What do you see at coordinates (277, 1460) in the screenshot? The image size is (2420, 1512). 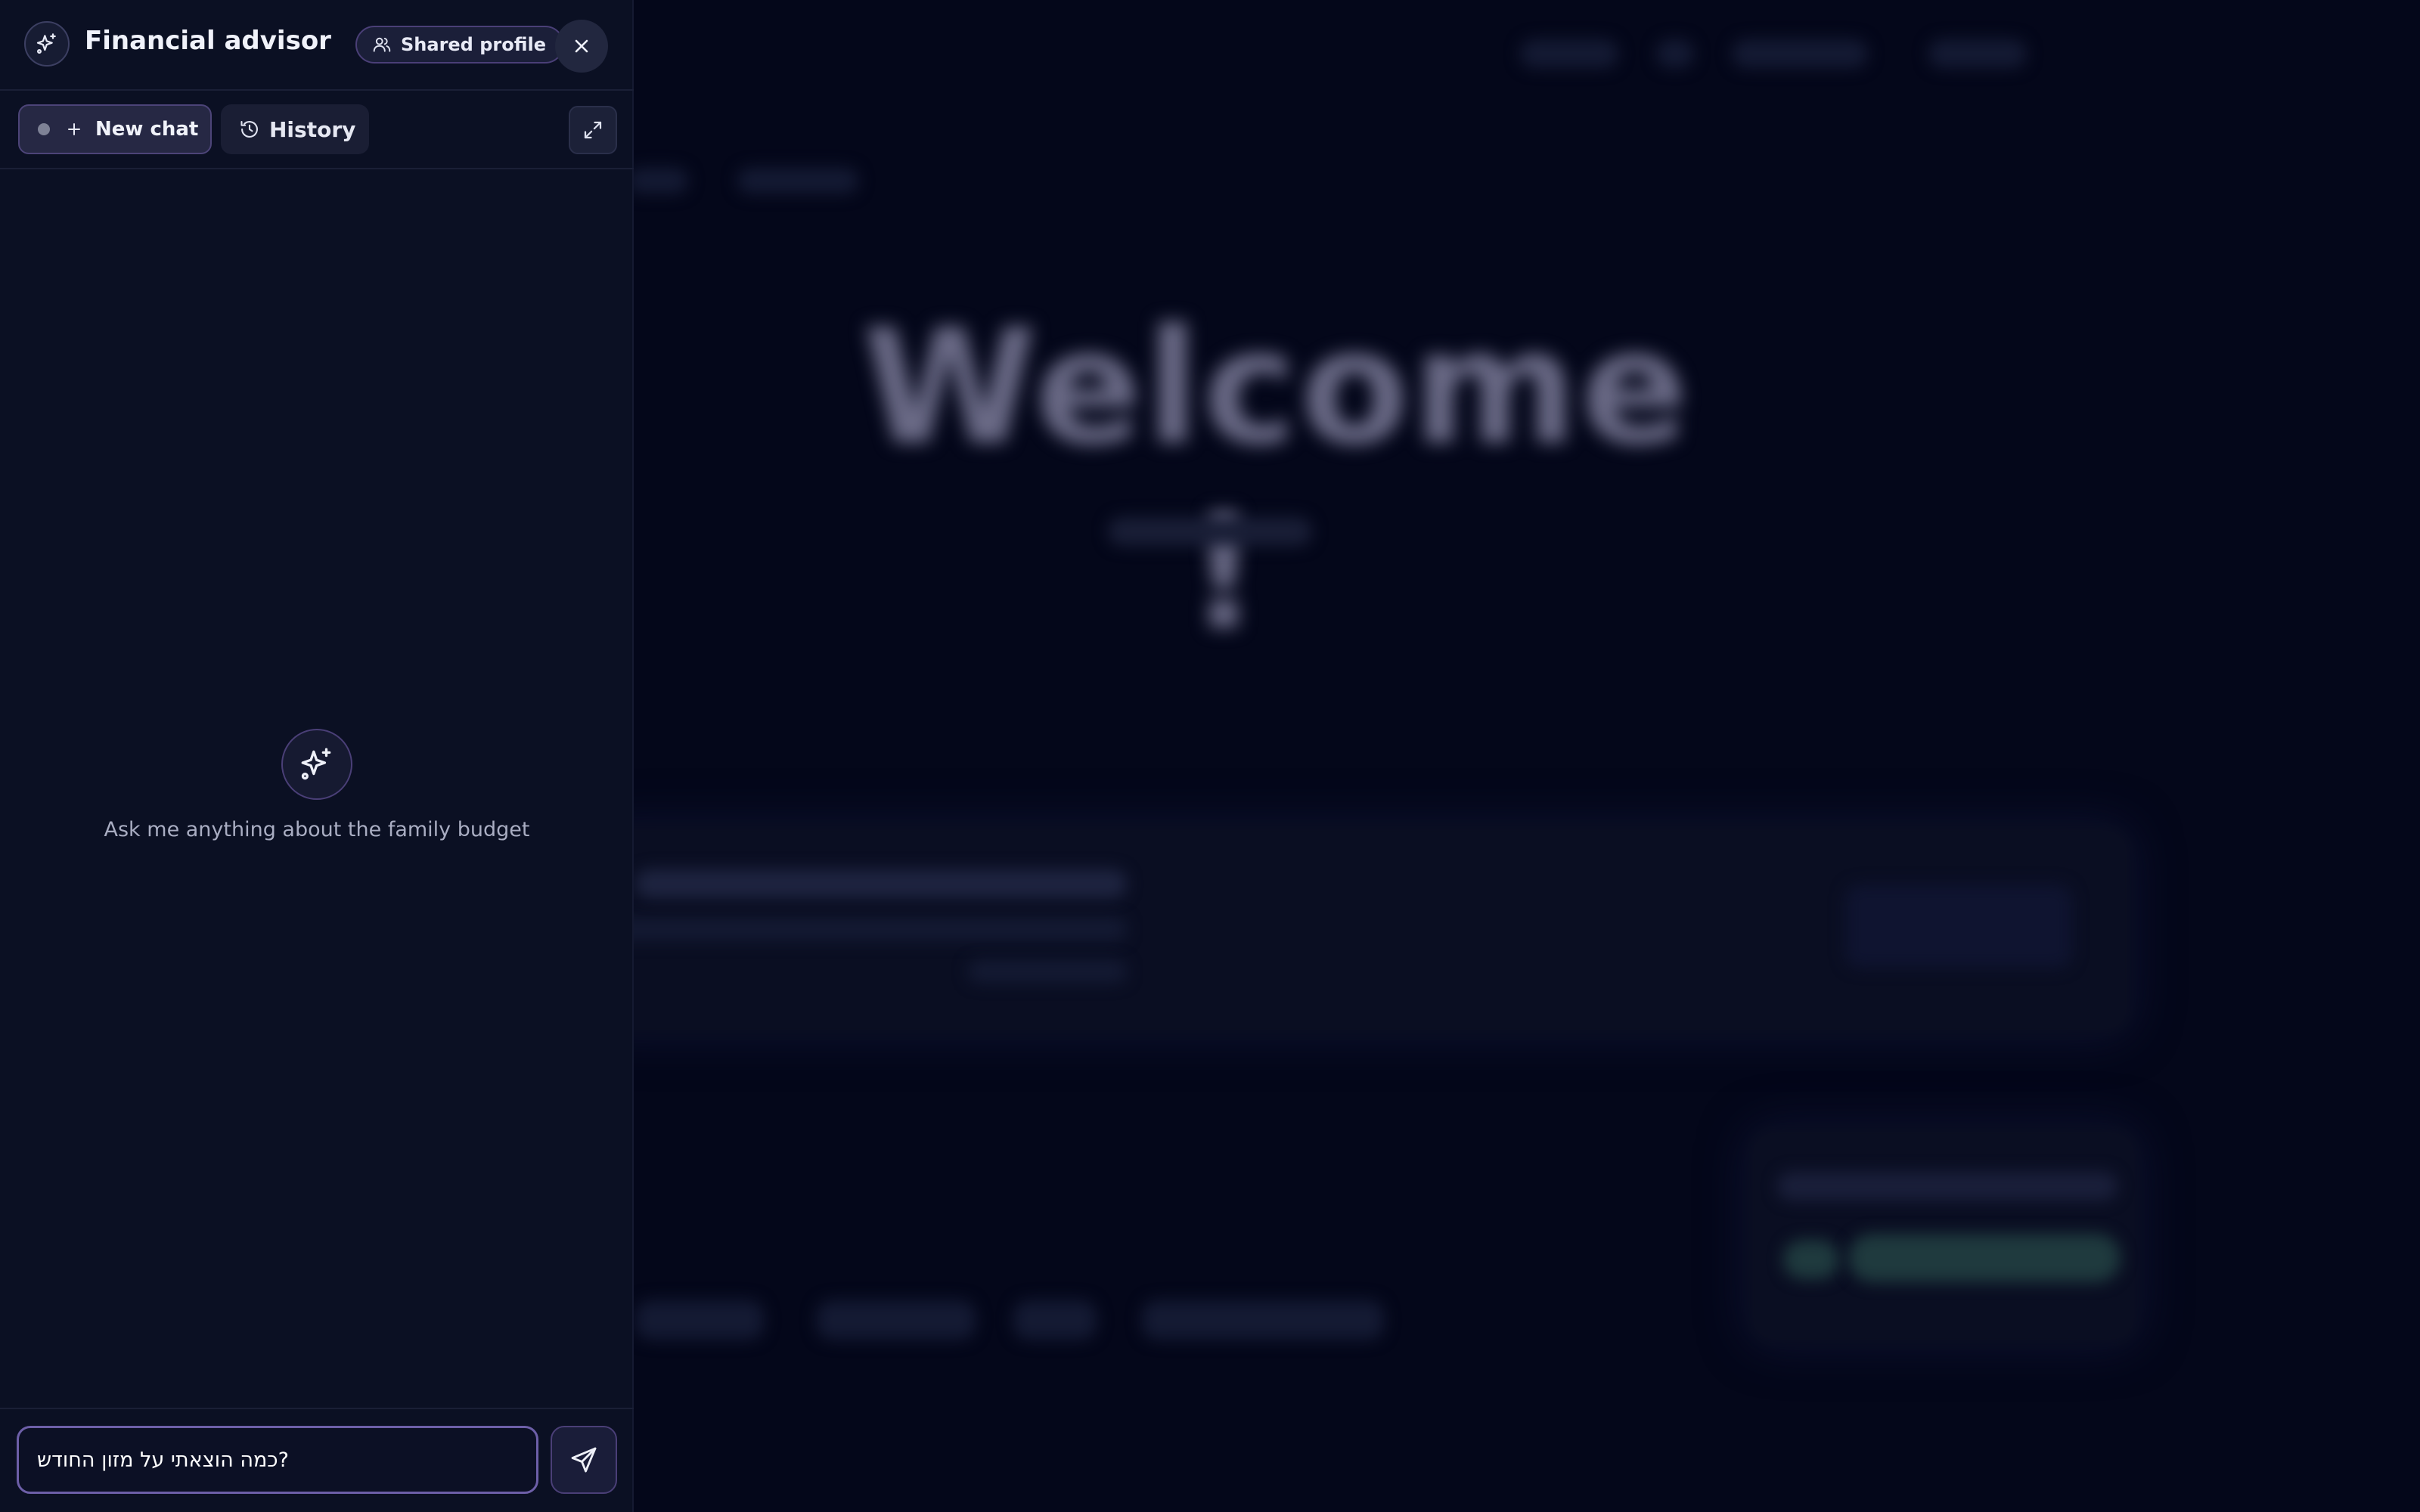 I see `message-input` at bounding box center [277, 1460].